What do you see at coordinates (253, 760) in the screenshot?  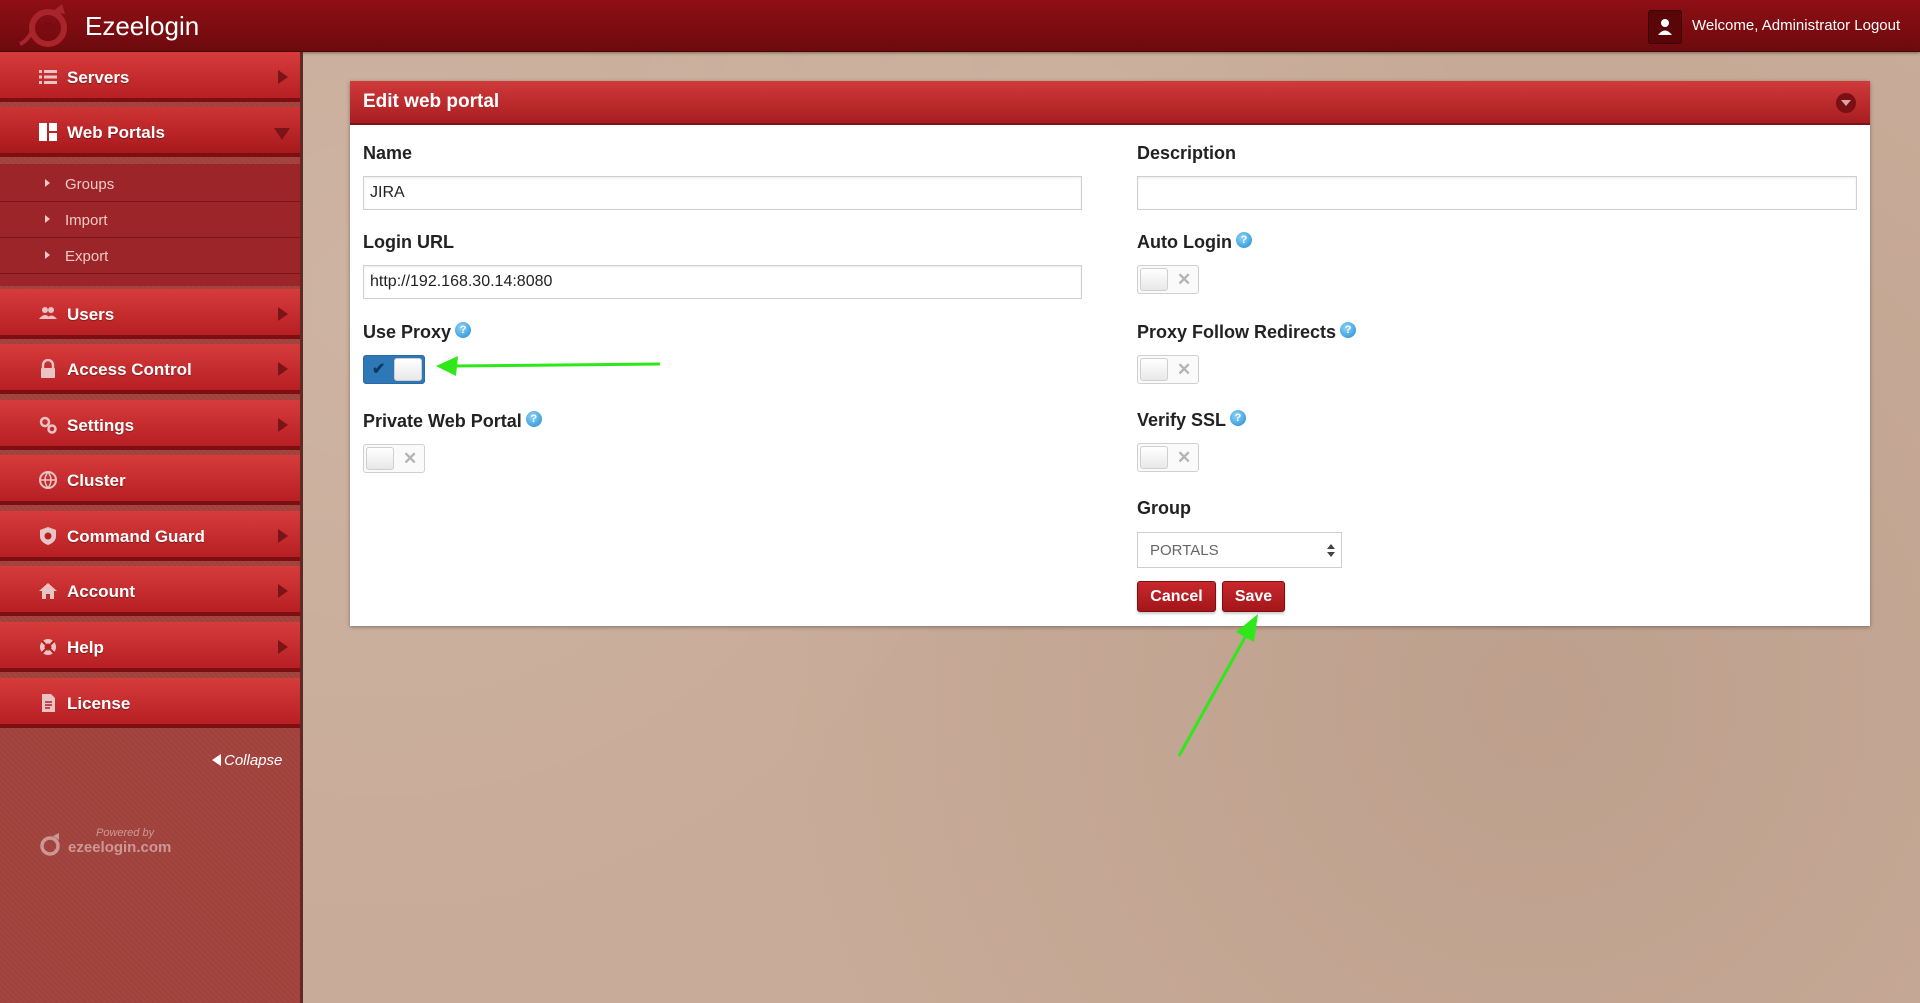 I see `collapse-label: Collapse` at bounding box center [253, 760].